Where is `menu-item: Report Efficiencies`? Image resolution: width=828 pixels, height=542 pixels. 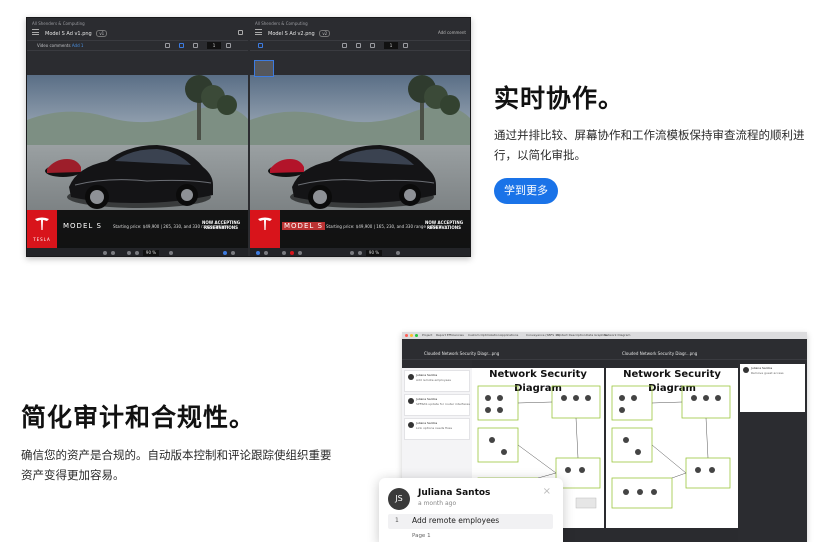 menu-item: Report Efficiencies is located at coordinates (450, 335).